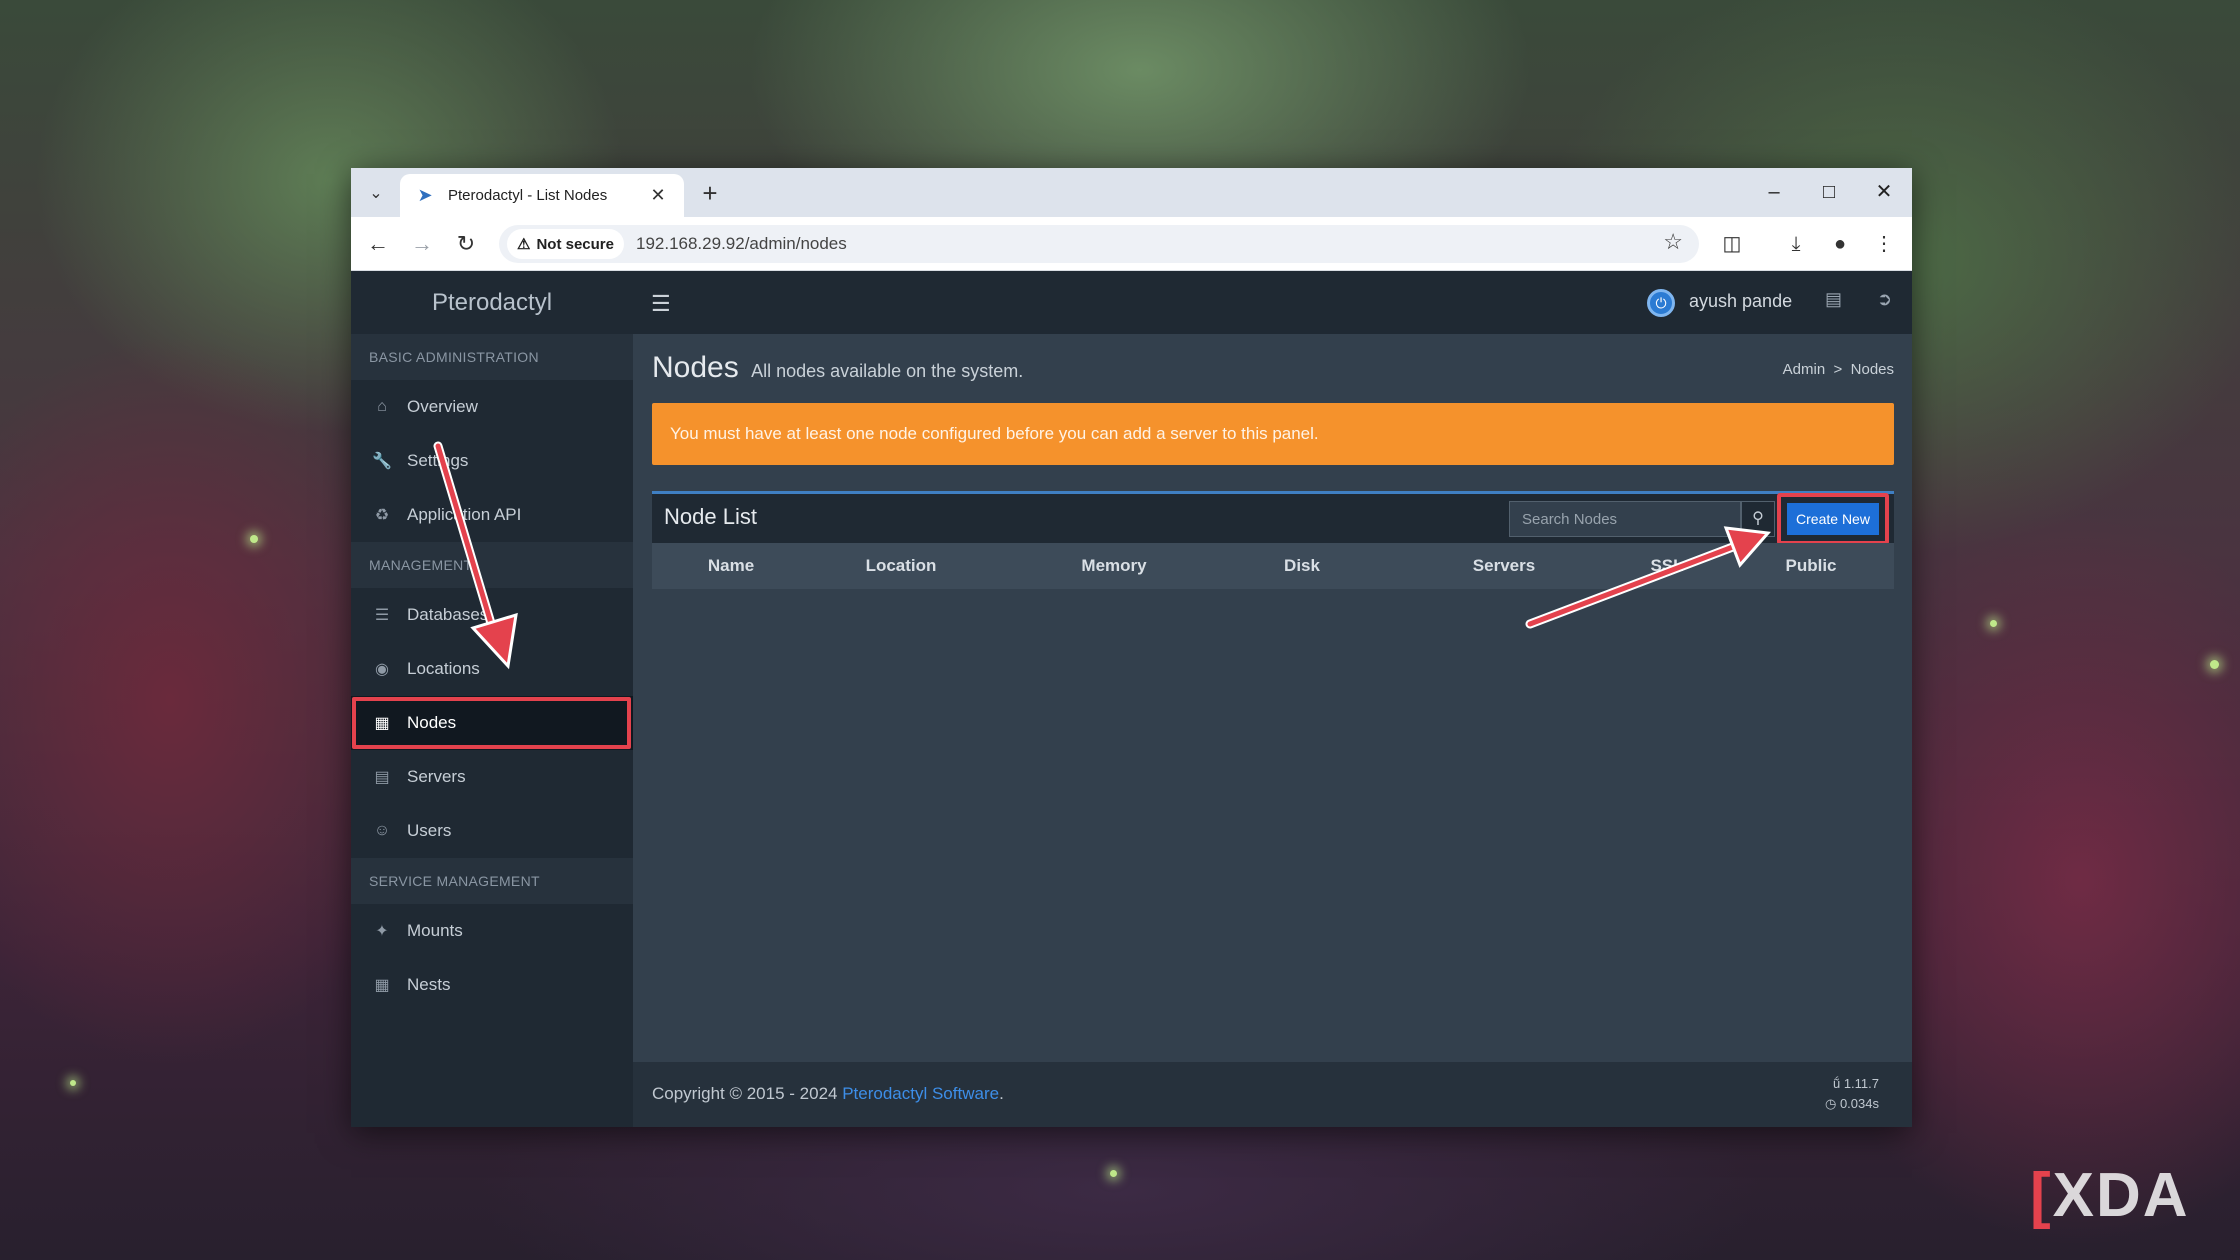 The width and height of the screenshot is (2240, 1260). Describe the element at coordinates (1804, 369) in the screenshot. I see `breadcrumb-admin: Admin` at that location.